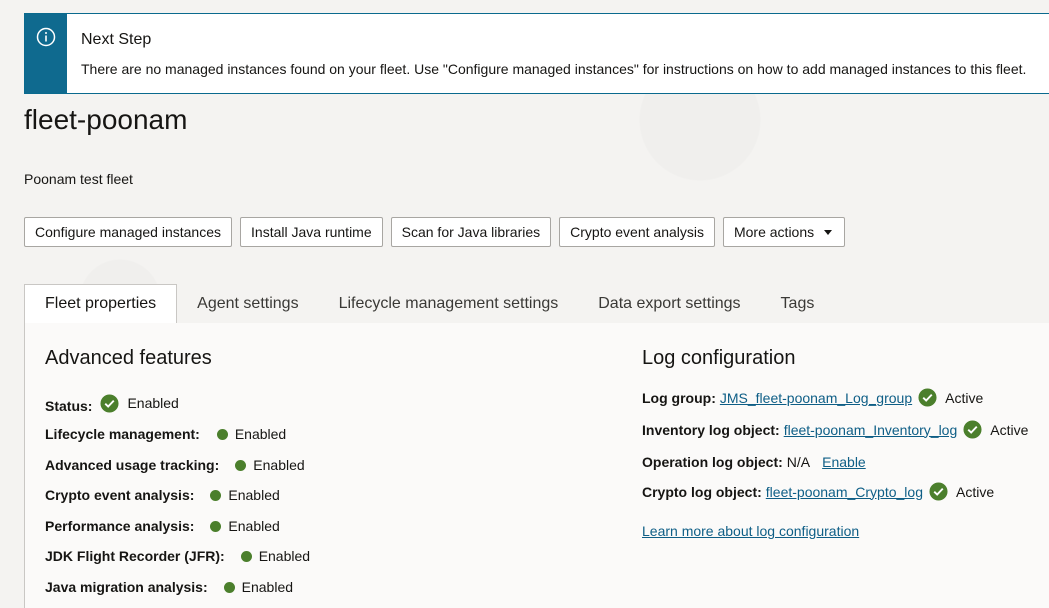 The height and width of the screenshot is (608, 1049). I want to click on tab-fleet-properties: Fleet properties, so click(101, 304).